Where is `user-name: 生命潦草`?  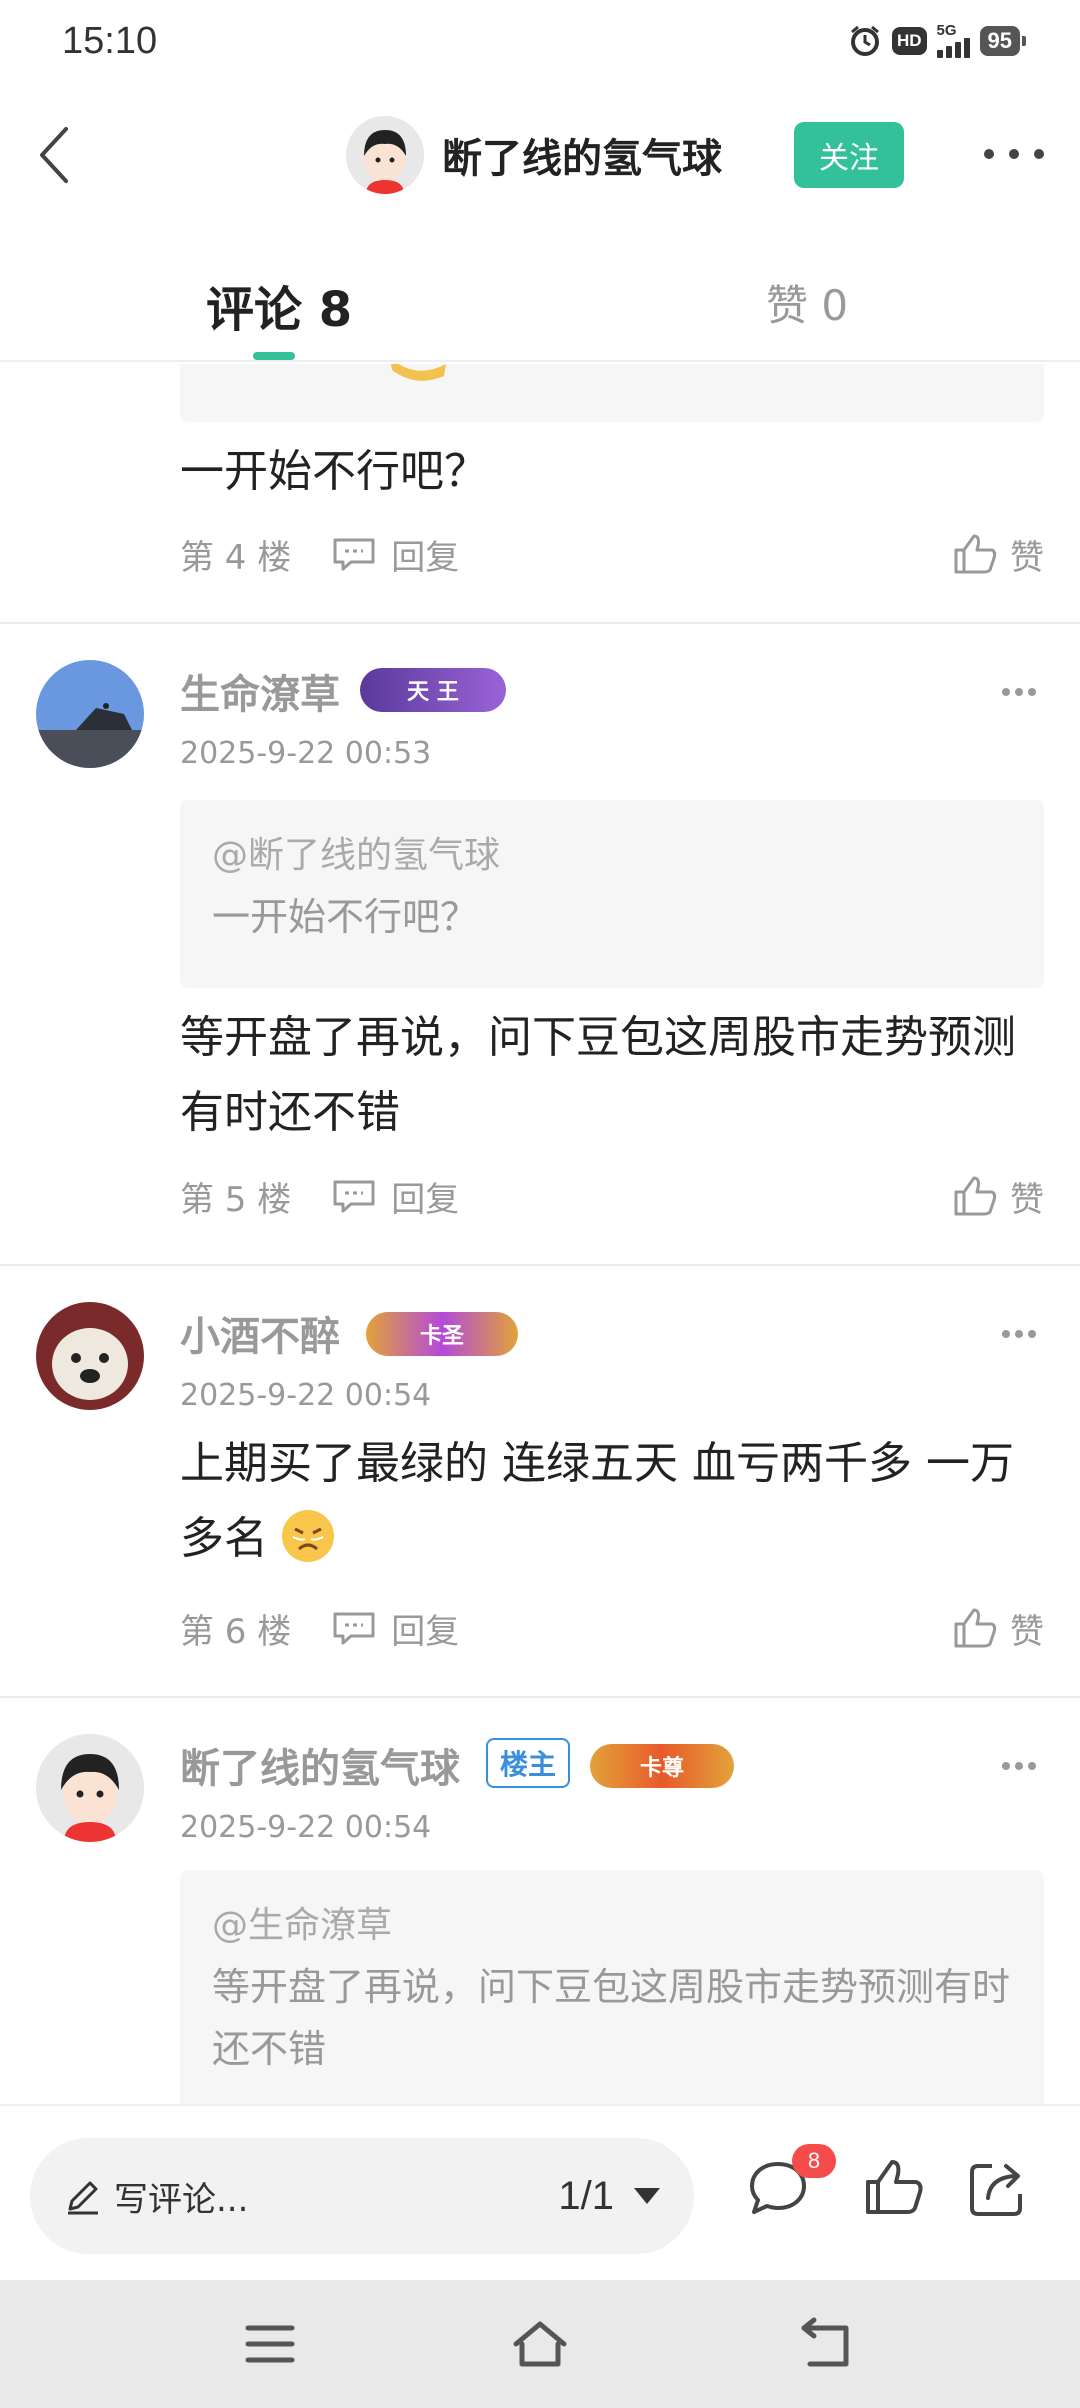
user-name: 生命潦草 is located at coordinates (260, 691).